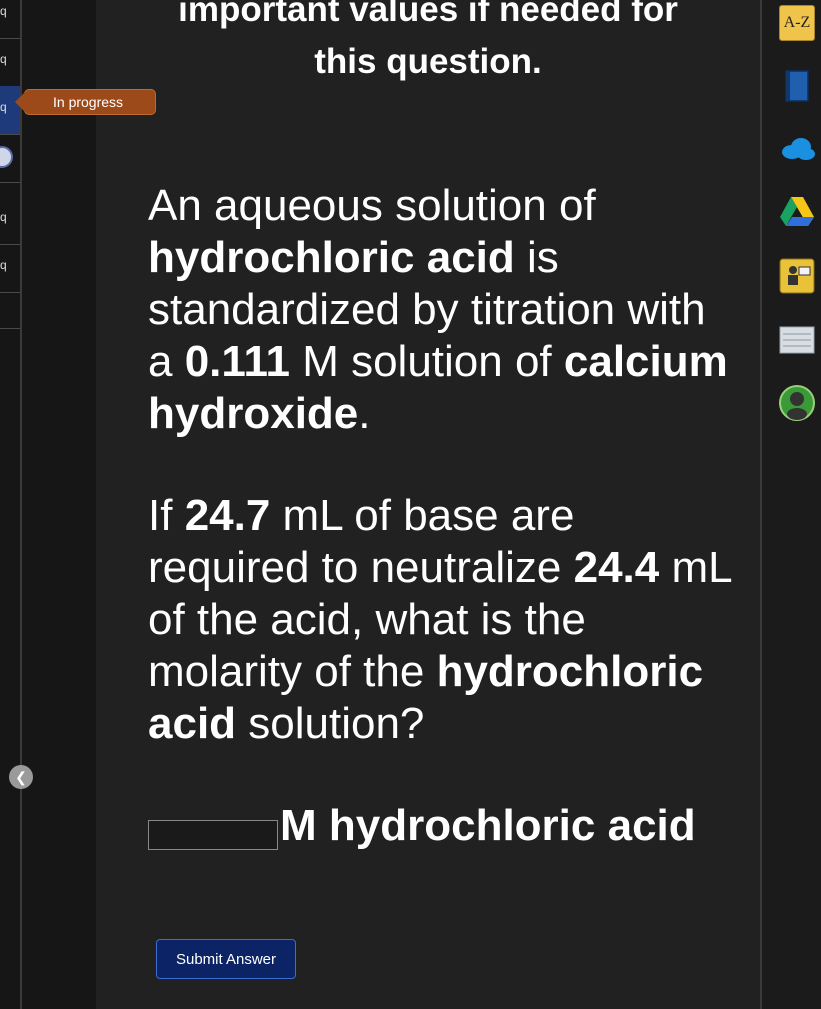 This screenshot has height=1009, width=821. I want to click on answer-input, so click(213, 835).